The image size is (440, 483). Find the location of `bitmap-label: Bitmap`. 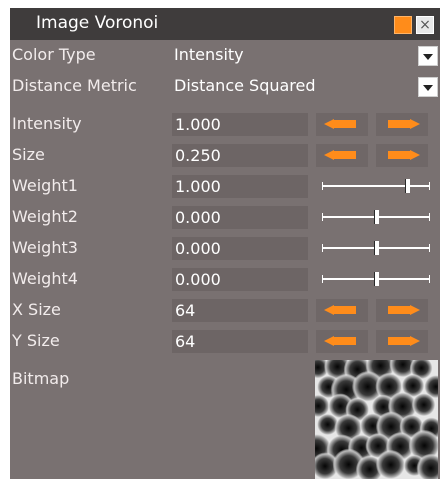

bitmap-label: Bitmap is located at coordinates (41, 378).